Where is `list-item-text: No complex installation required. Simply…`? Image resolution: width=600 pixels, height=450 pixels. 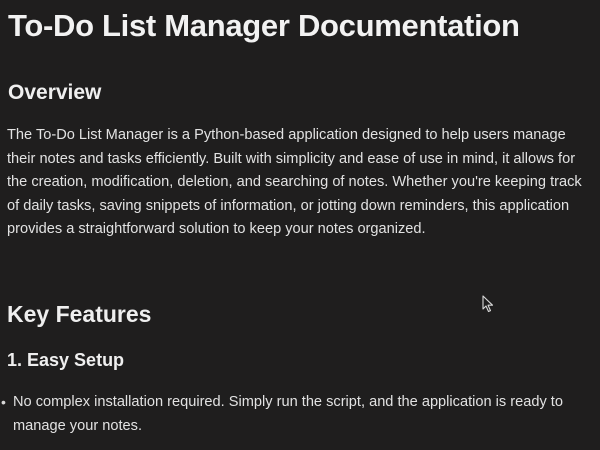
list-item-text: No complex installation required. Simply… is located at coordinates (288, 414).